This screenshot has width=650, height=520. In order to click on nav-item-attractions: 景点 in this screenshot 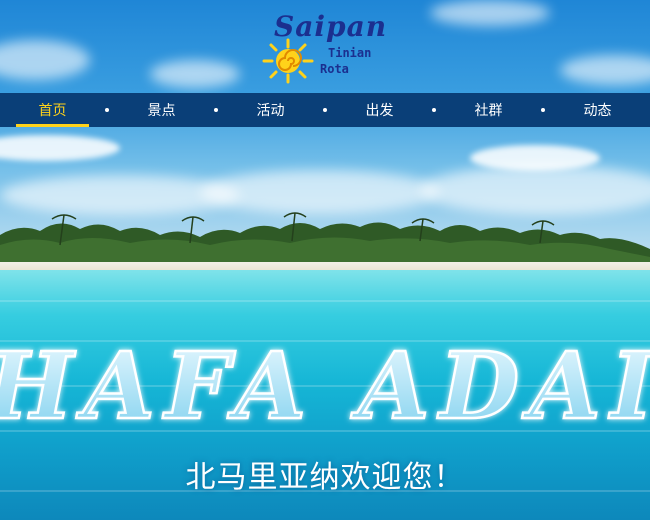, I will do `click(161, 110)`.